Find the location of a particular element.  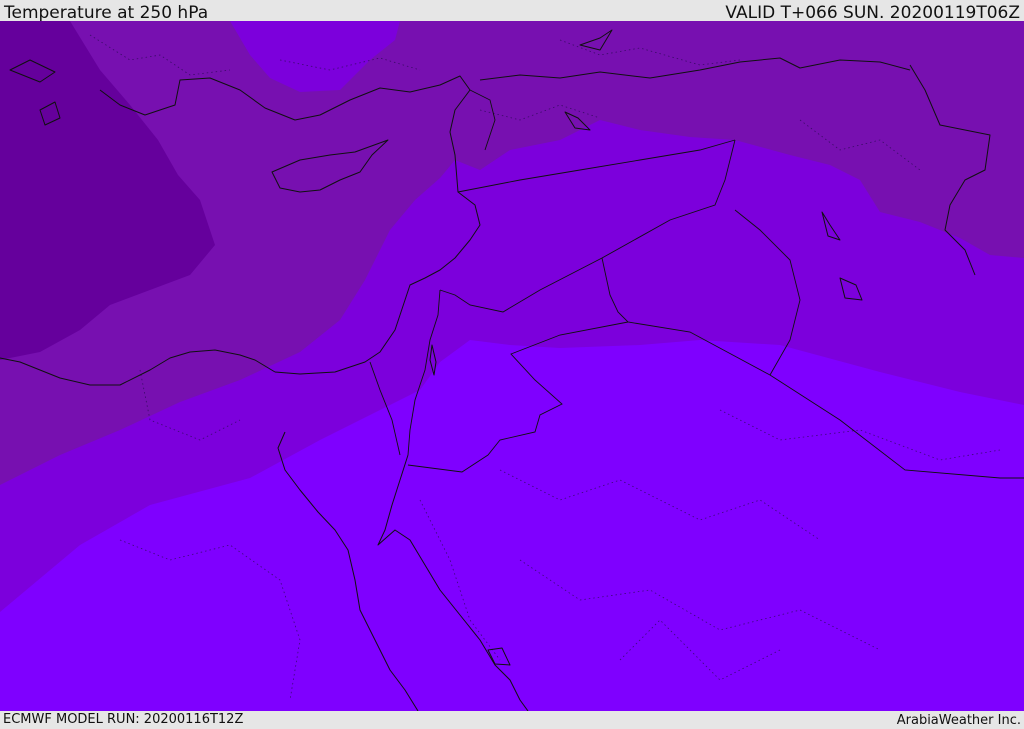

map-title: Temperature at 250 hPa is located at coordinates (106, 13).